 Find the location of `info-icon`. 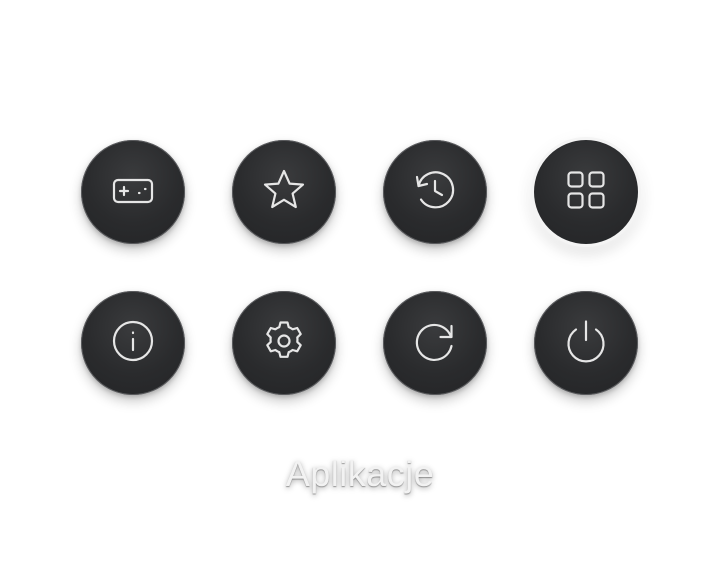

info-icon is located at coordinates (133, 343).